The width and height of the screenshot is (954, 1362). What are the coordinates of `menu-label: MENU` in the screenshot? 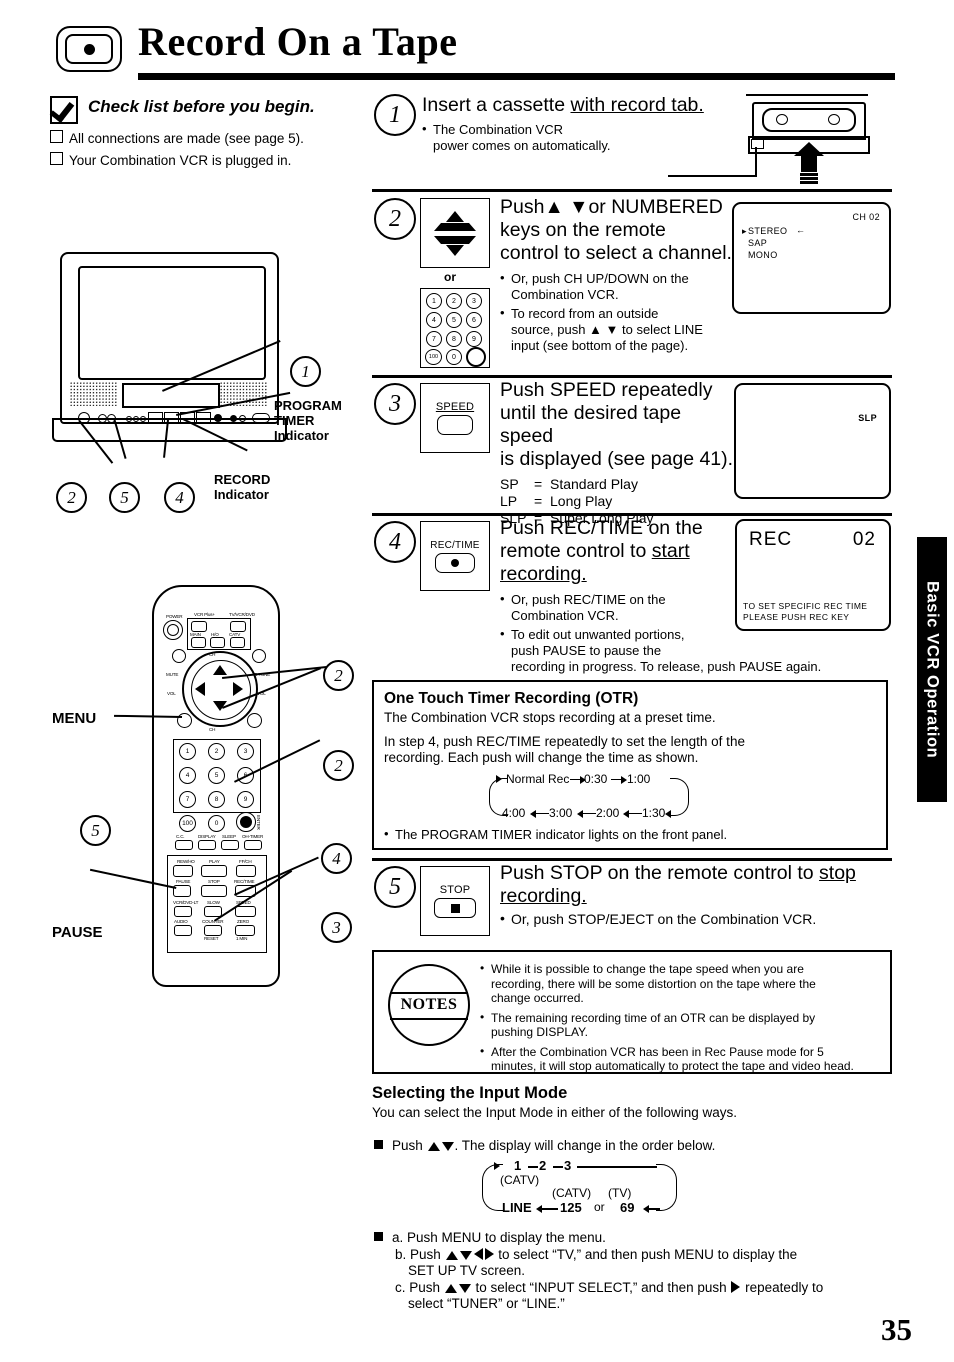 It's located at (74, 718).